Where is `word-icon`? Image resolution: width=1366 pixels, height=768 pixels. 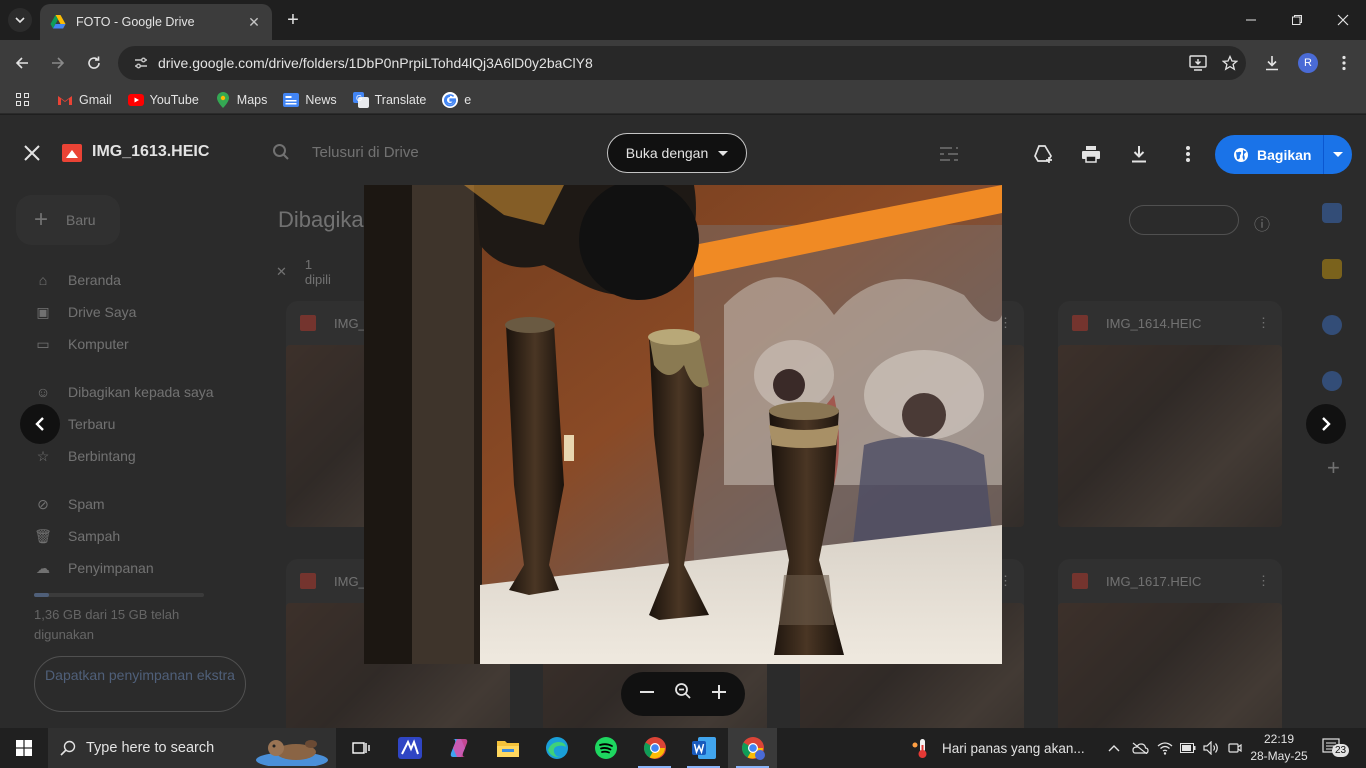 word-icon is located at coordinates (703, 748).